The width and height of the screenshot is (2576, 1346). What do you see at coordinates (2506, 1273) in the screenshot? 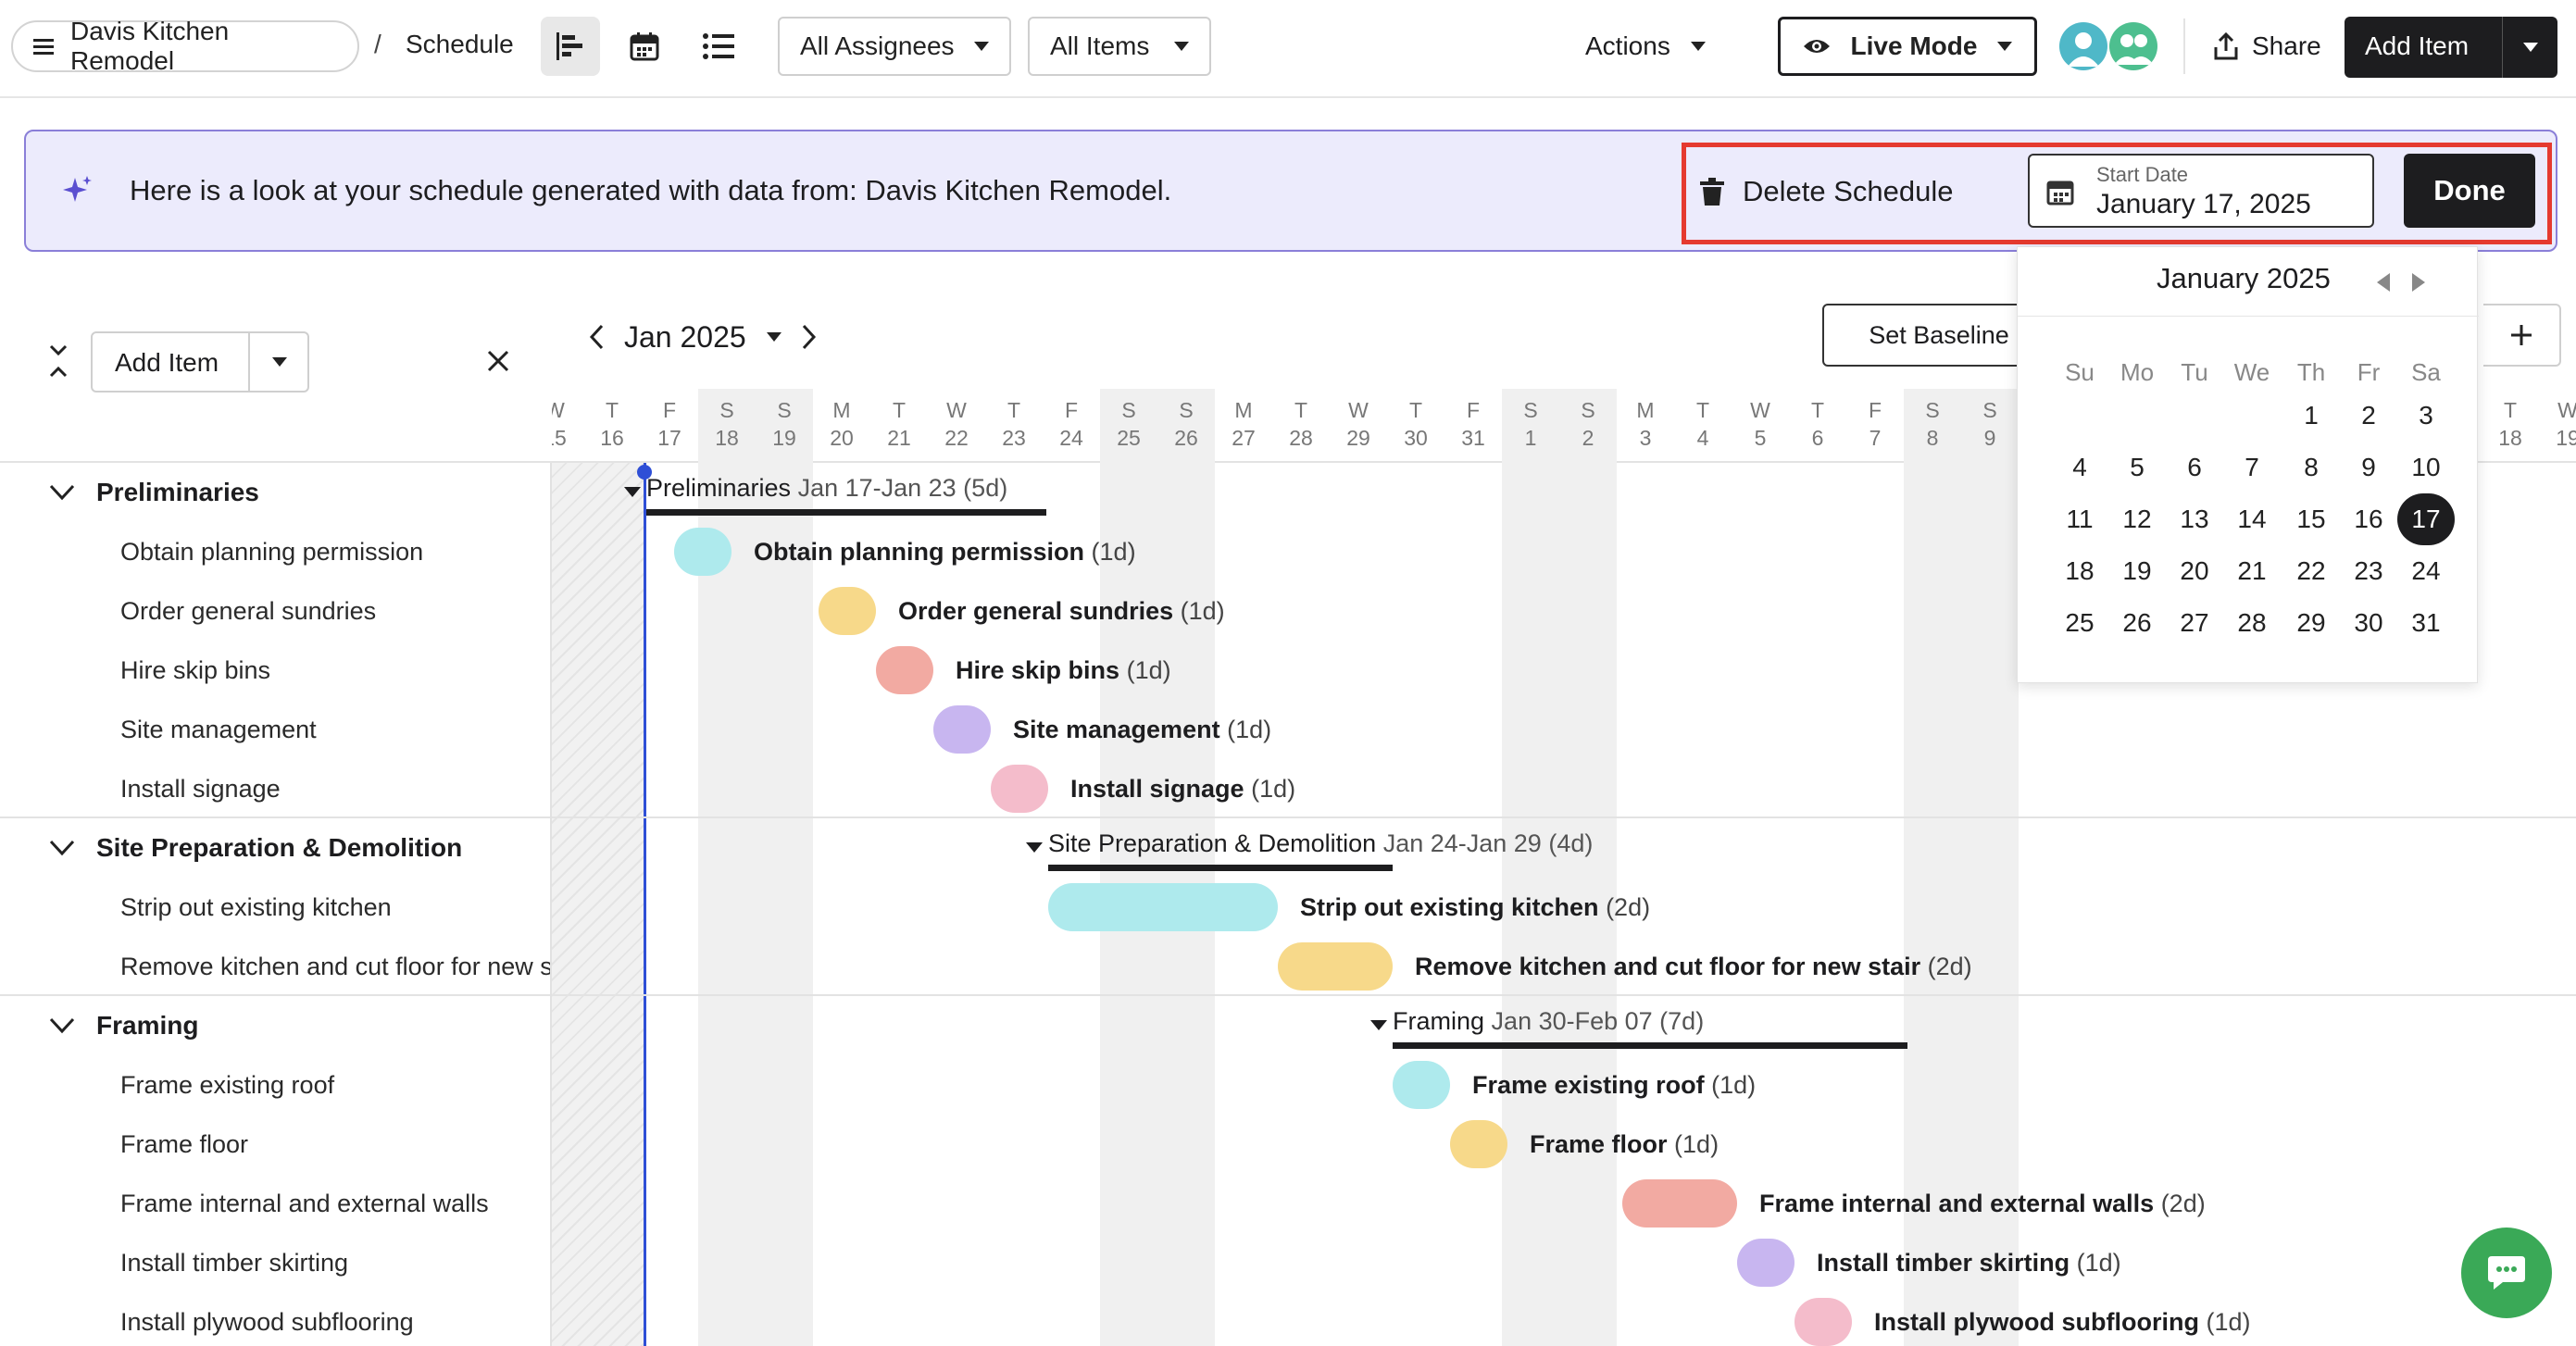
I see `chat-button` at bounding box center [2506, 1273].